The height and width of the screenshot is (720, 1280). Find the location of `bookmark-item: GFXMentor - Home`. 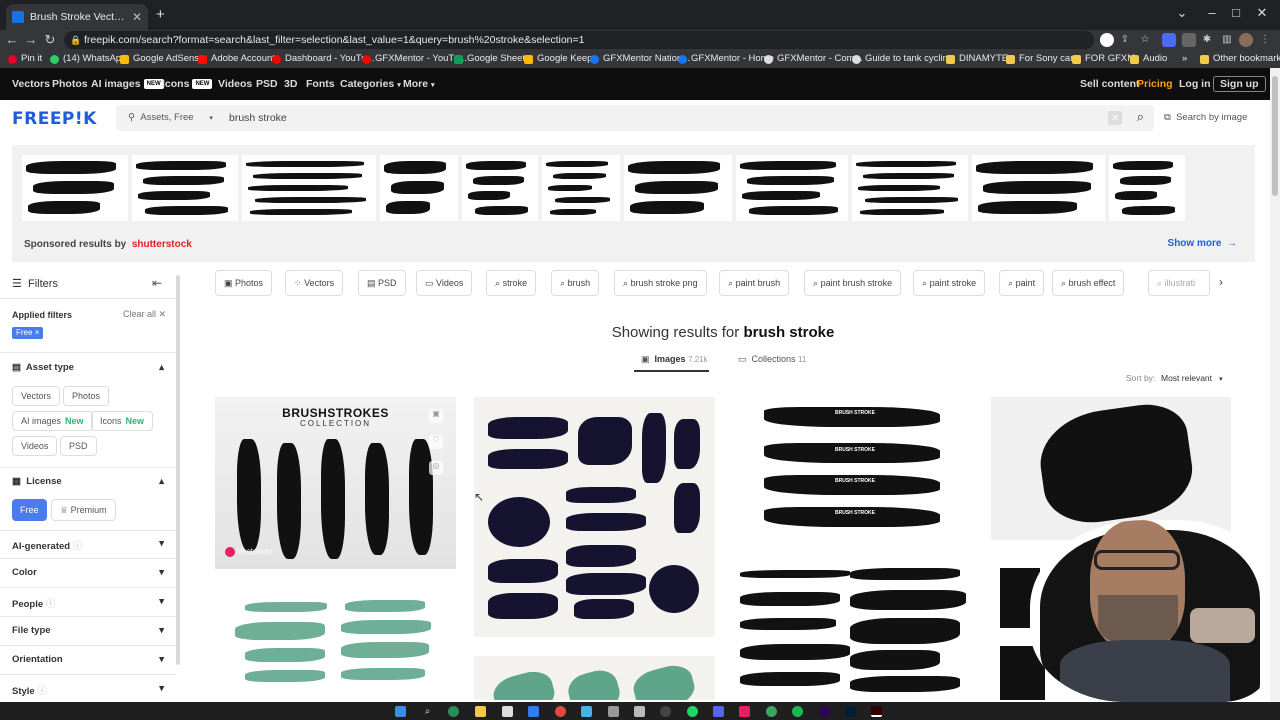

bookmark-item: GFXMentor - Home is located at coordinates (726, 59).